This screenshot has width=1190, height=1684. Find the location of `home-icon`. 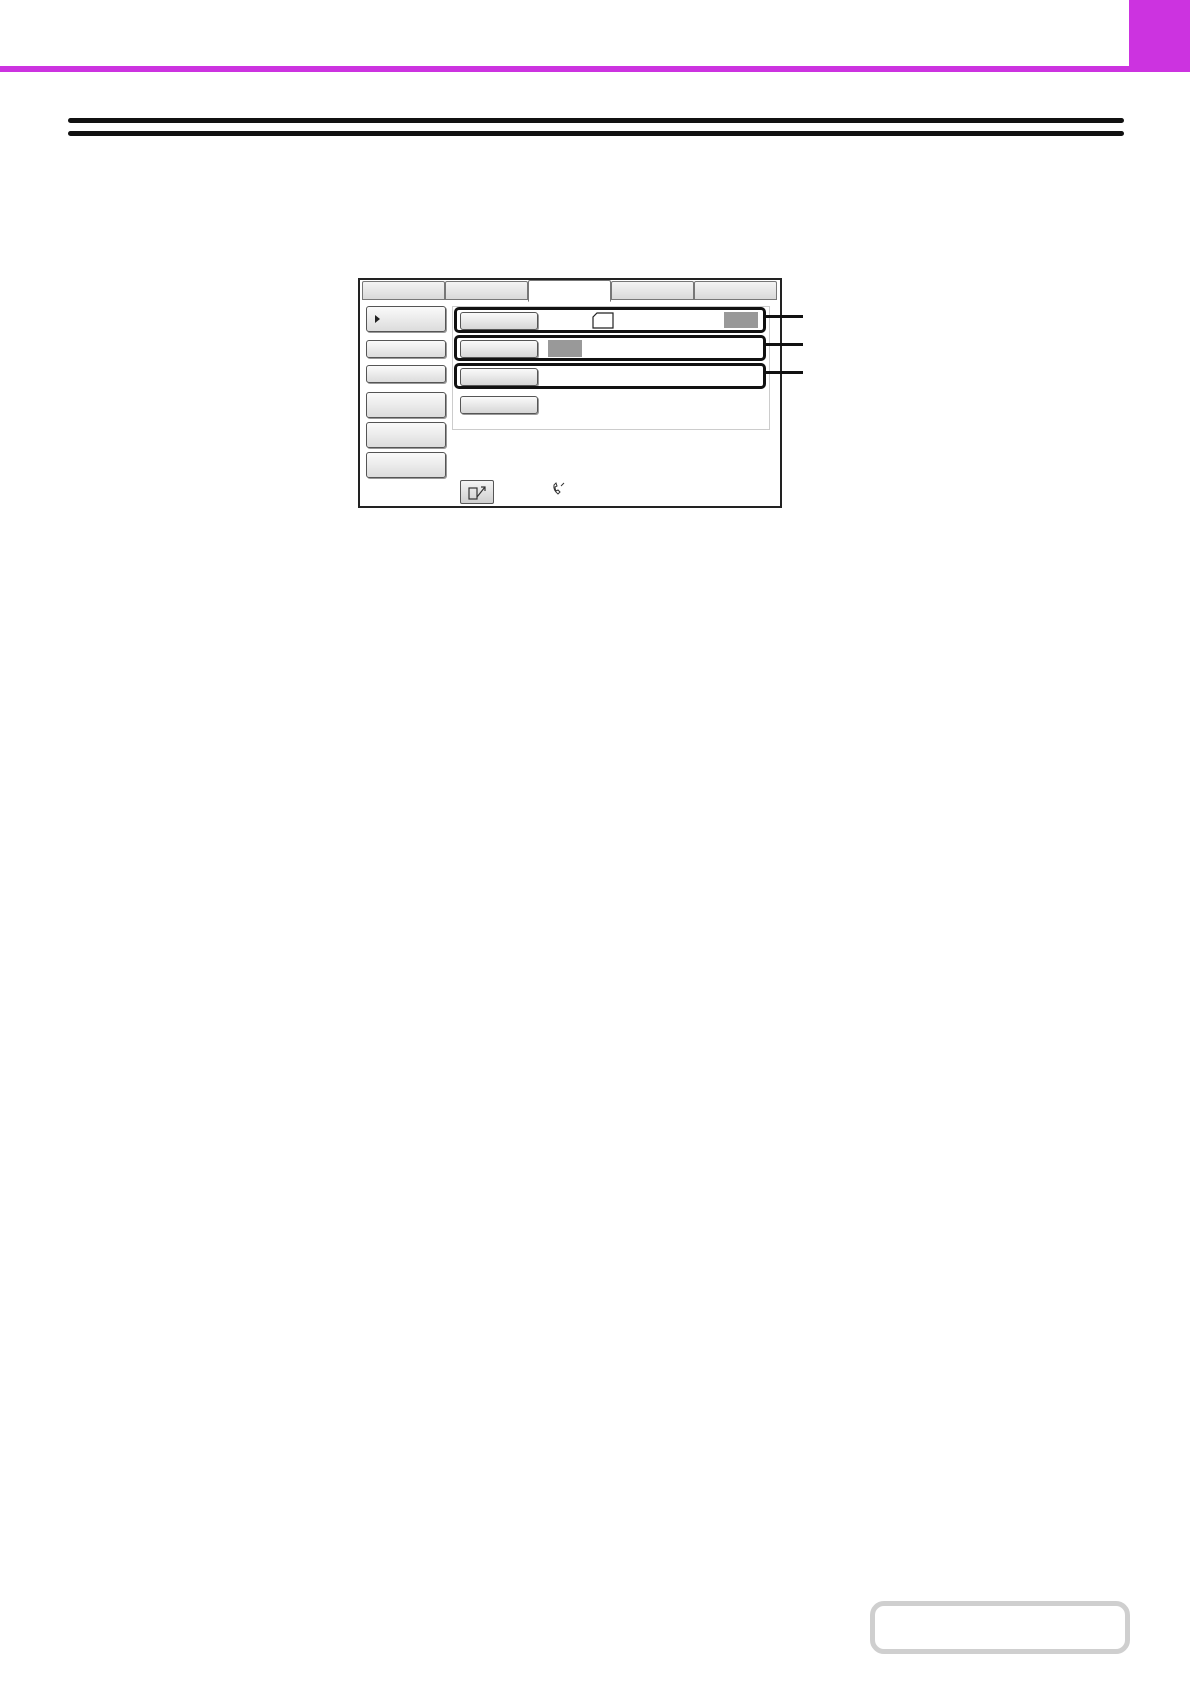

home-icon is located at coordinates (477, 493).